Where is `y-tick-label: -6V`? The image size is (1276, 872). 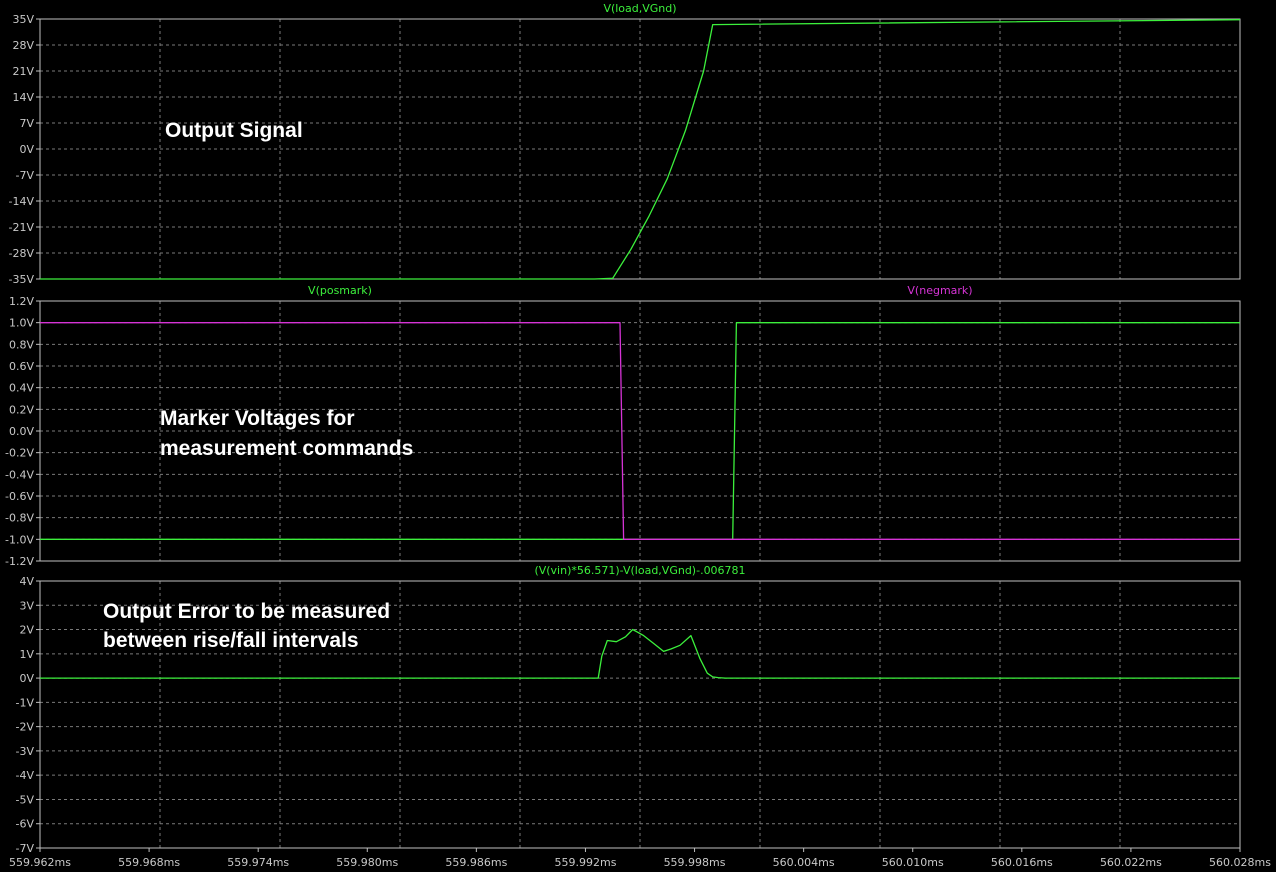 y-tick-label: -6V is located at coordinates (25, 824).